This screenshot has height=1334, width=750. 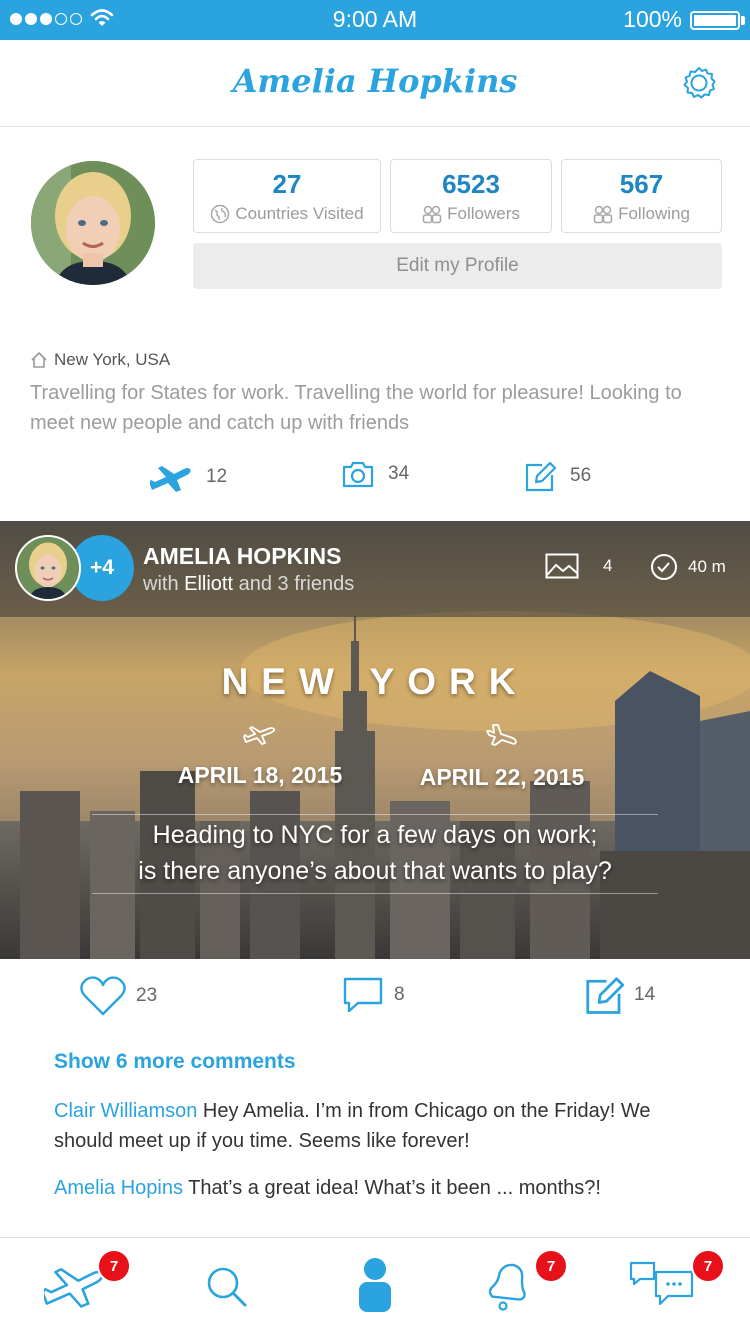 What do you see at coordinates (708, 1266) in the screenshot?
I see `messages-badge: 7` at bounding box center [708, 1266].